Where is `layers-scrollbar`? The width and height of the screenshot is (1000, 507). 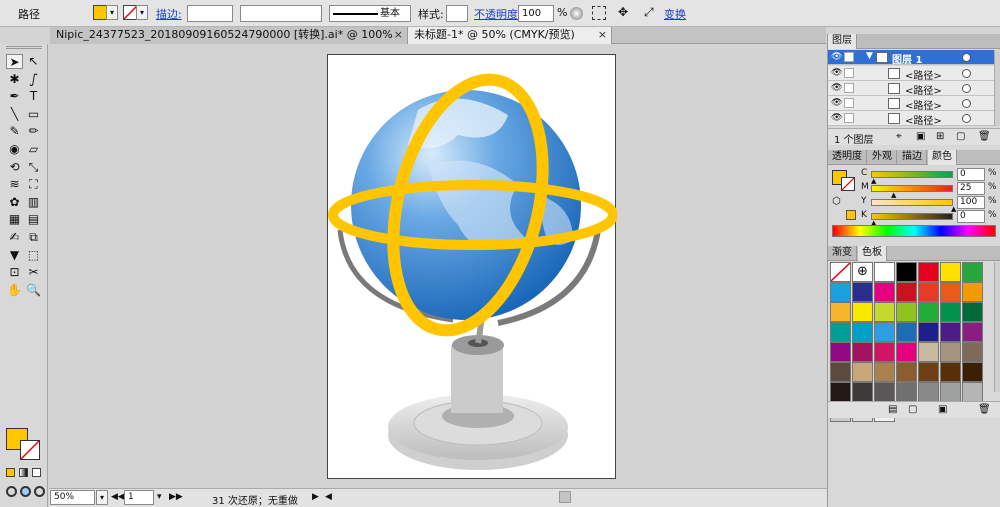
layers-scrollbar is located at coordinates (997, 88).